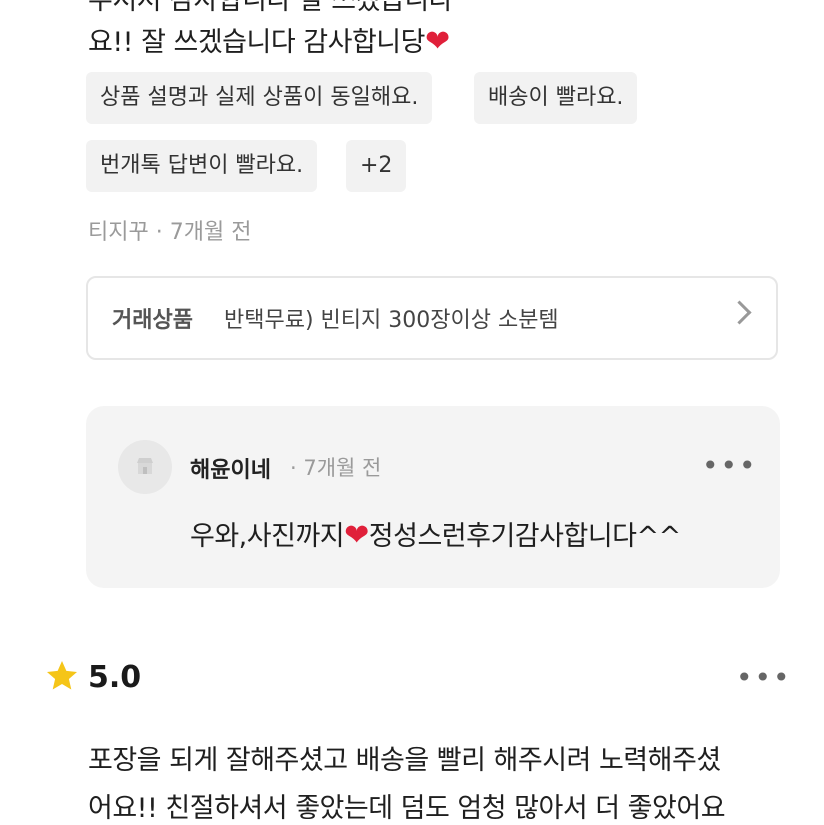 Image resolution: width=824 pixels, height=825 pixels. Describe the element at coordinates (376, 166) in the screenshot. I see `tag-more-button: +2` at that location.